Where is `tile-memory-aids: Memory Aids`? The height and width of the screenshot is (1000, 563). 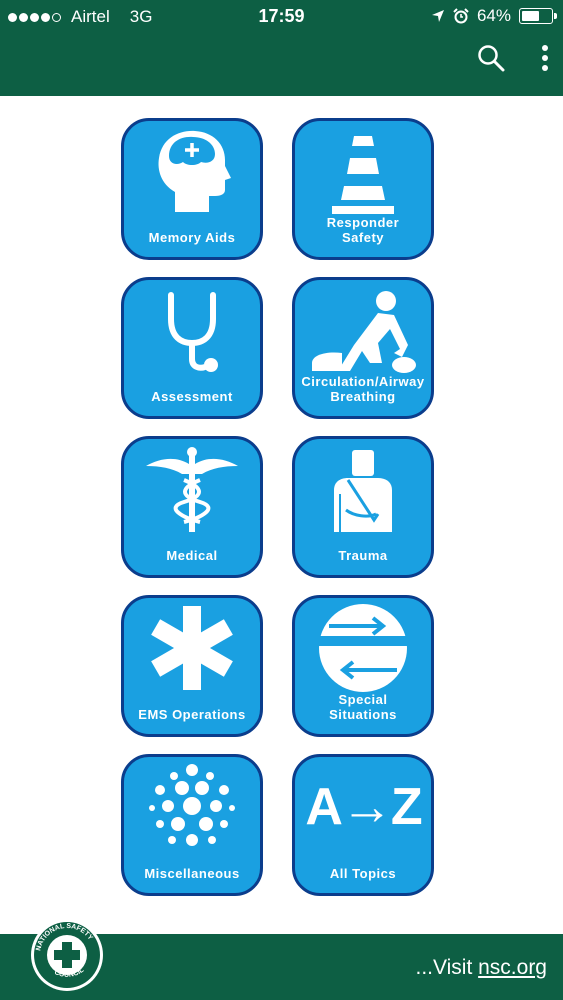 tile-memory-aids: Memory Aids is located at coordinates (192, 189).